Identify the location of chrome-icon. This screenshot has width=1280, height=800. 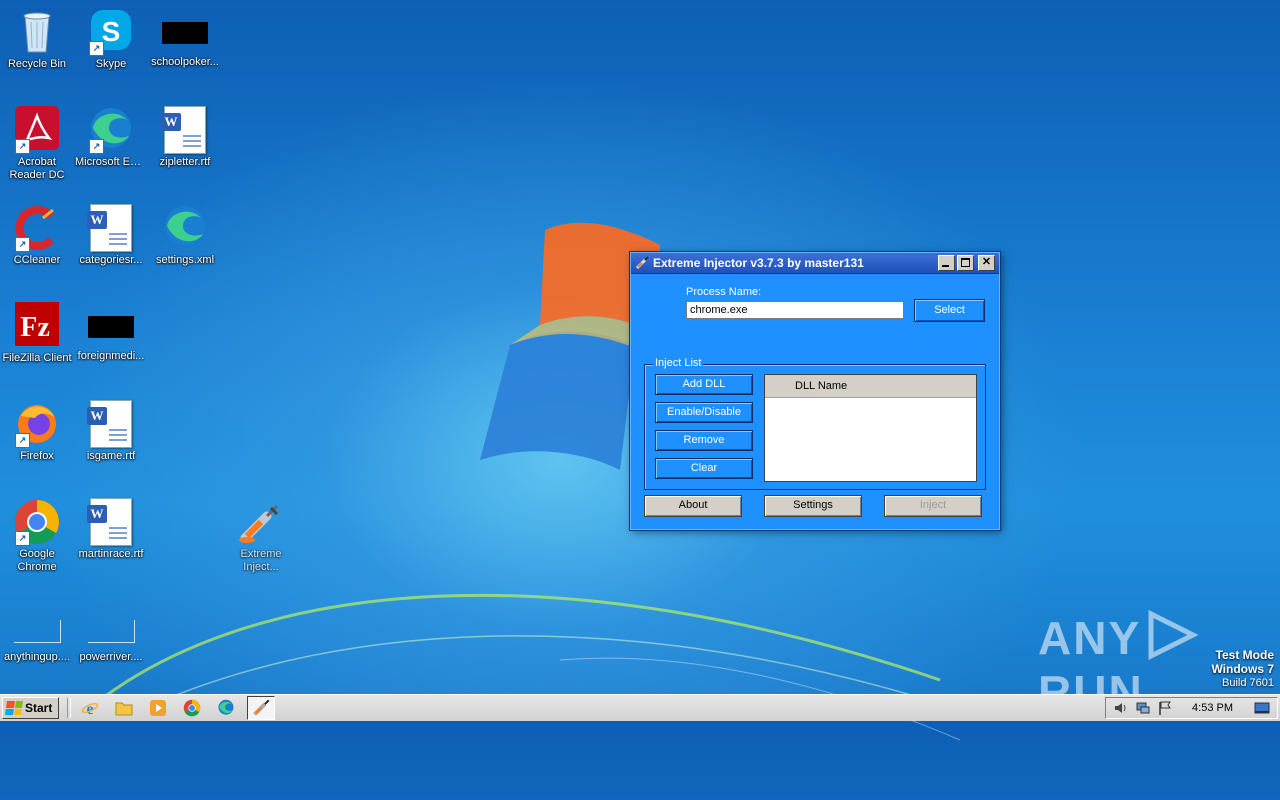
(192, 708).